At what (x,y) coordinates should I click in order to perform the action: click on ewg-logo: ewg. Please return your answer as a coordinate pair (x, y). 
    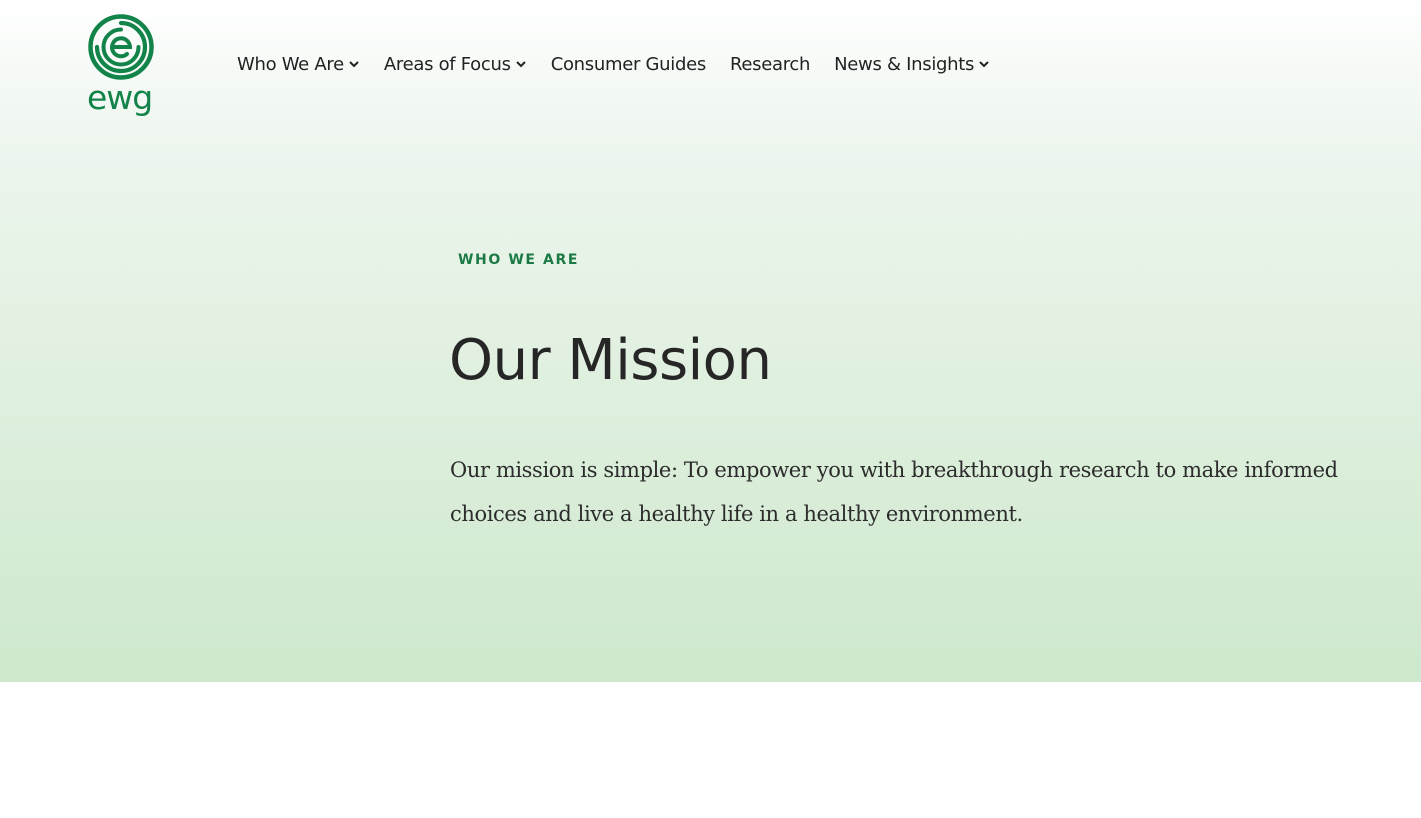
    Looking at the image, I should click on (121, 66).